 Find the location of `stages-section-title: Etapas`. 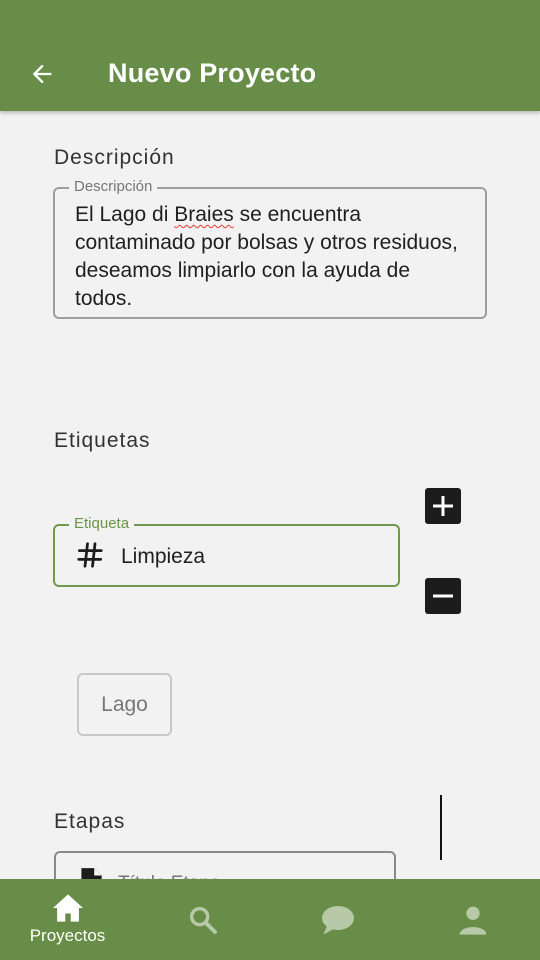

stages-section-title: Etapas is located at coordinates (90, 821).